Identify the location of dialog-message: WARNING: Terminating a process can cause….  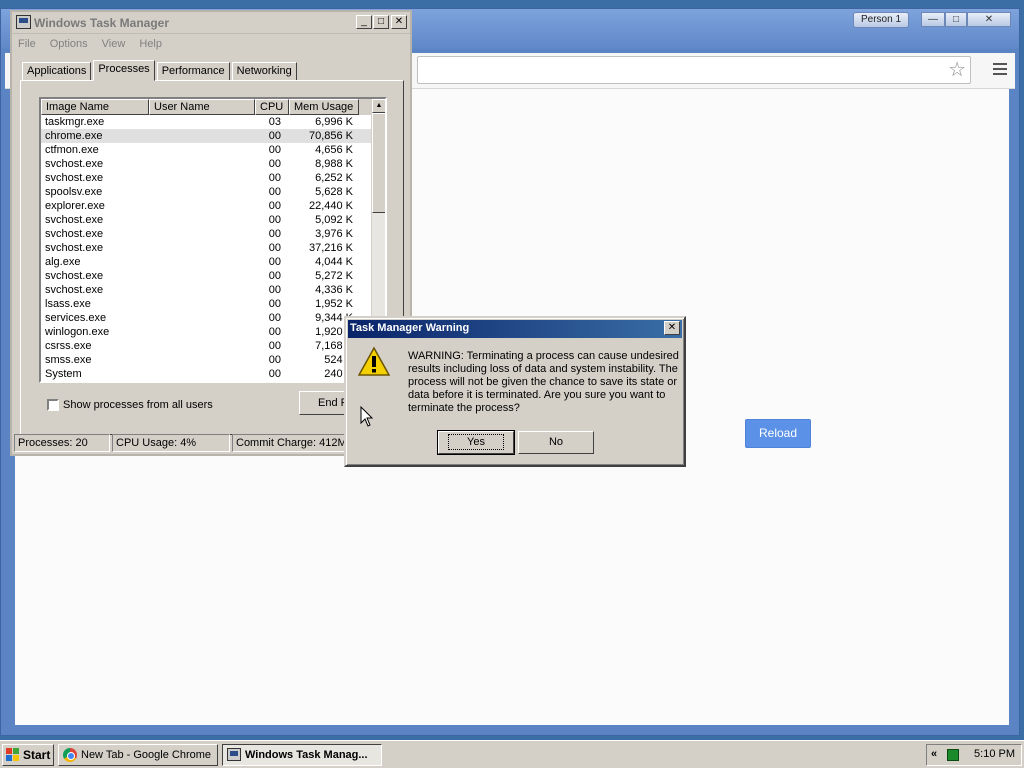
(543, 382).